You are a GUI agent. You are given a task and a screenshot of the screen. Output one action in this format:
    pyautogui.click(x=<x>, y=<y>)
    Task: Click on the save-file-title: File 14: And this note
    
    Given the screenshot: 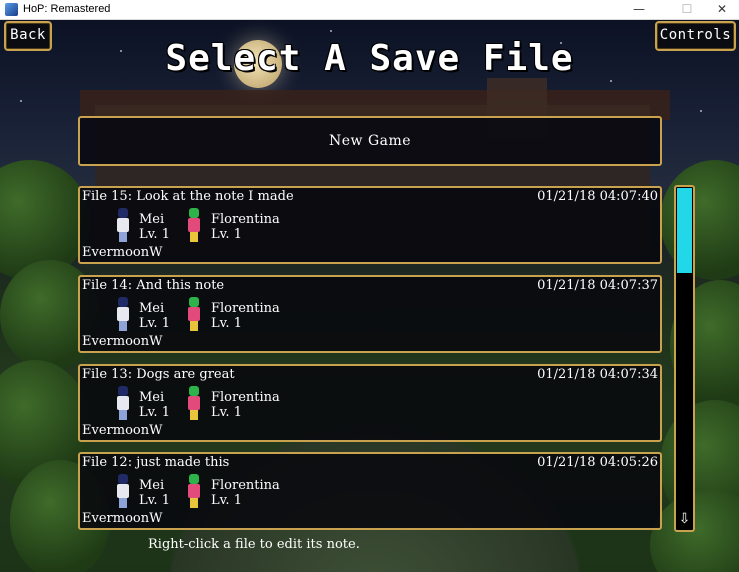 What is the action you would take?
    pyautogui.click(x=153, y=285)
    